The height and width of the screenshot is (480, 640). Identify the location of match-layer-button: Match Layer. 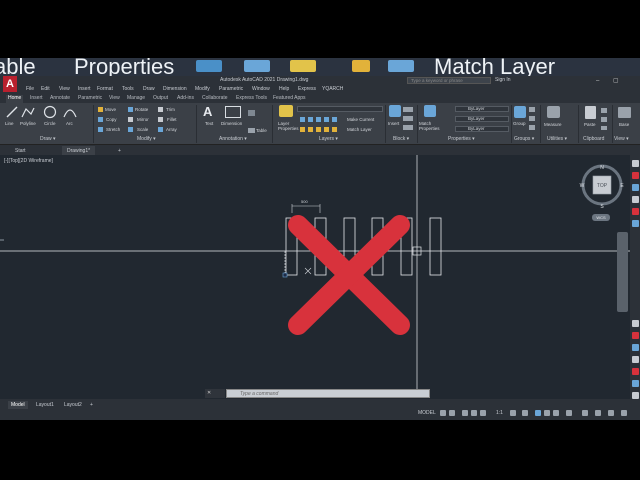
(359, 129).